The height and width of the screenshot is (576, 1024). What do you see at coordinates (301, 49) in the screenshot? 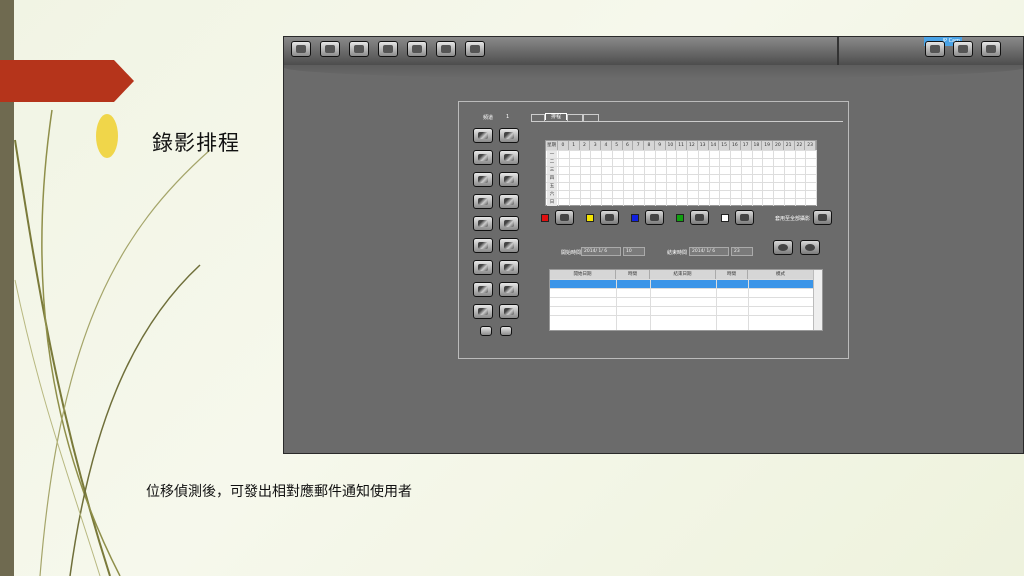
I see `camera-icon` at bounding box center [301, 49].